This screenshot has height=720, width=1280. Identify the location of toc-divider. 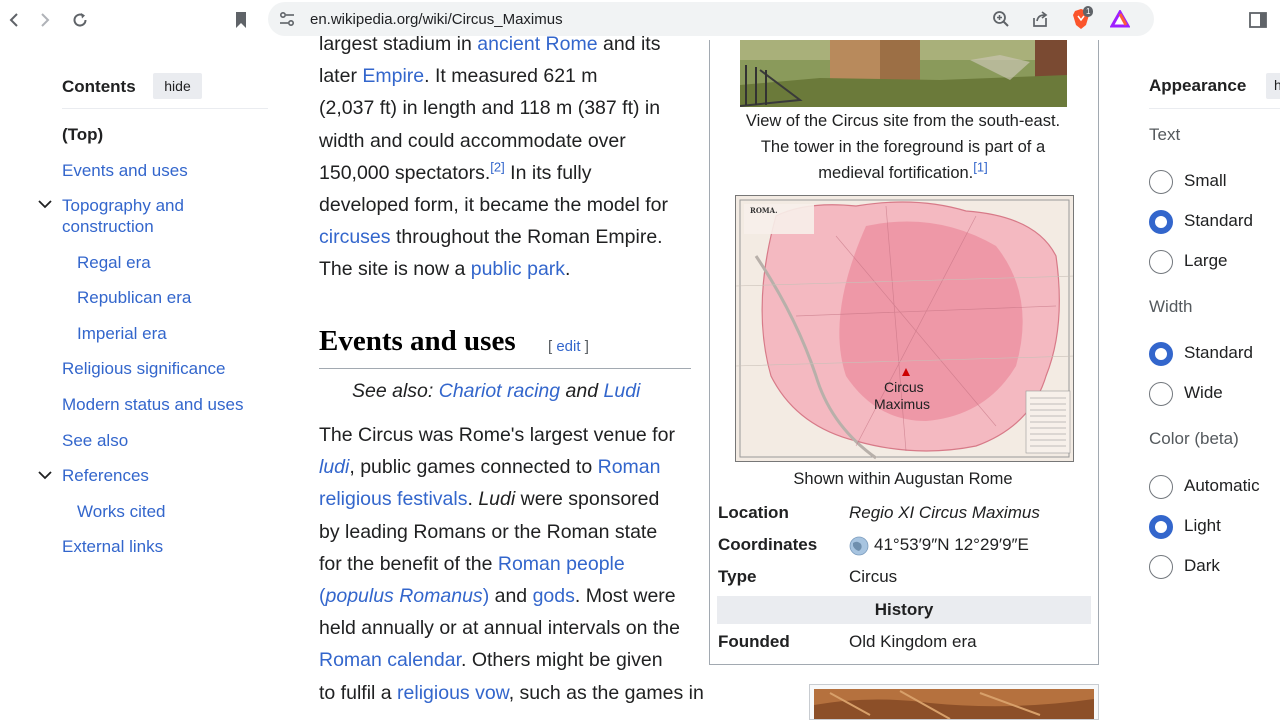
(165, 108).